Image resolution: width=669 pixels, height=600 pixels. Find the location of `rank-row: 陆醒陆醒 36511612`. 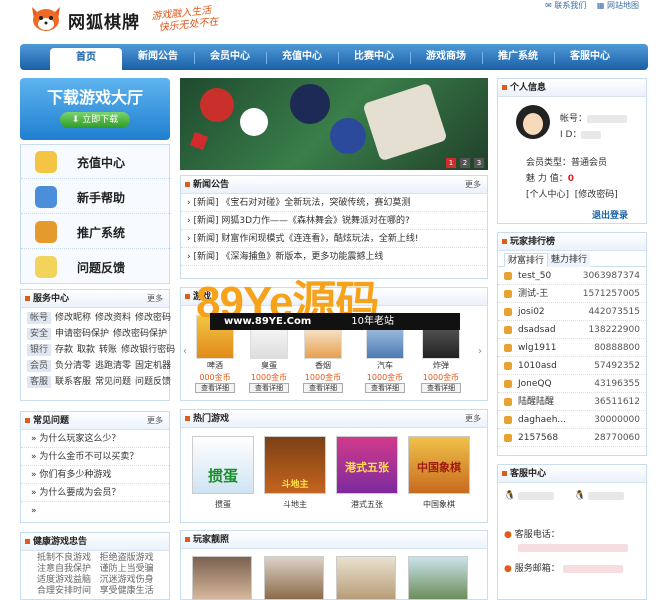

rank-row: 陆醒陆醒 36511612 is located at coordinates (572, 402).